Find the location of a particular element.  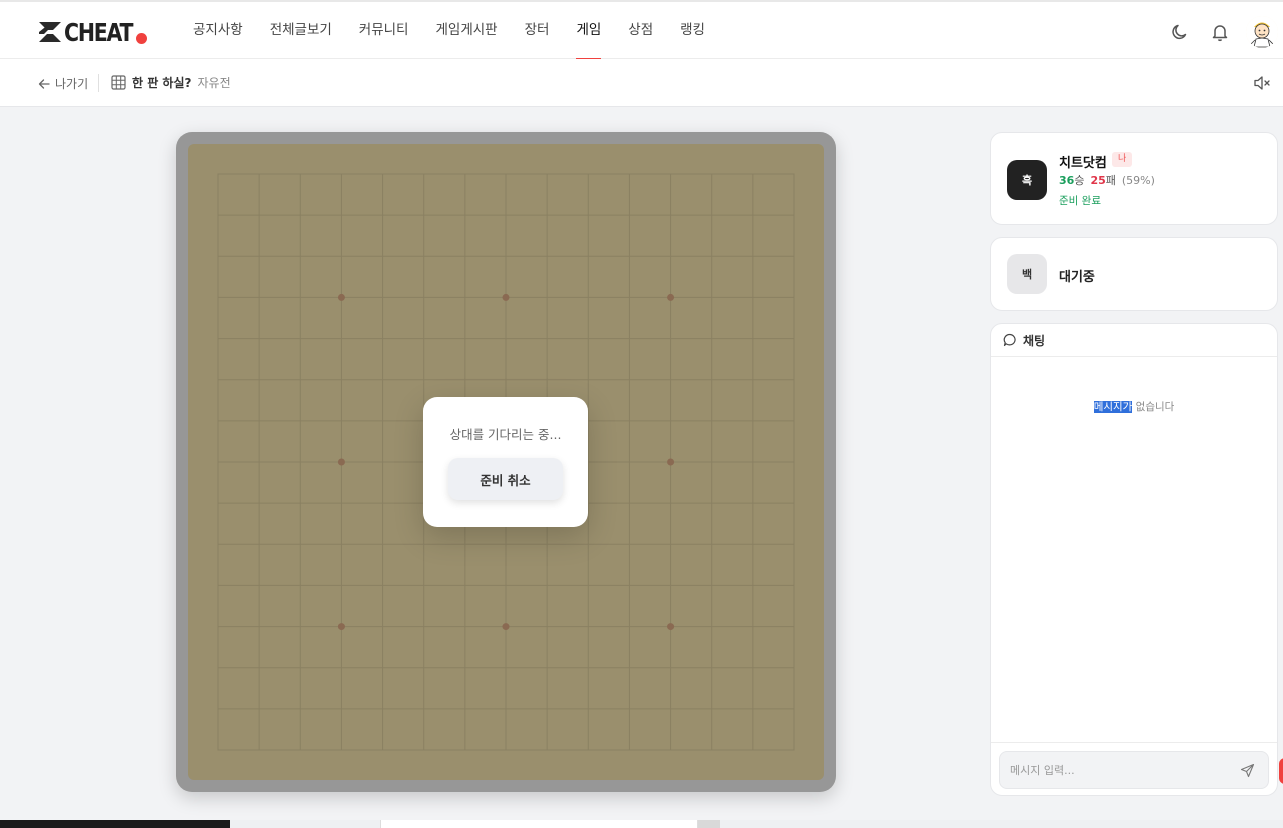

nav-item-shop: 상점 is located at coordinates (640, 30).